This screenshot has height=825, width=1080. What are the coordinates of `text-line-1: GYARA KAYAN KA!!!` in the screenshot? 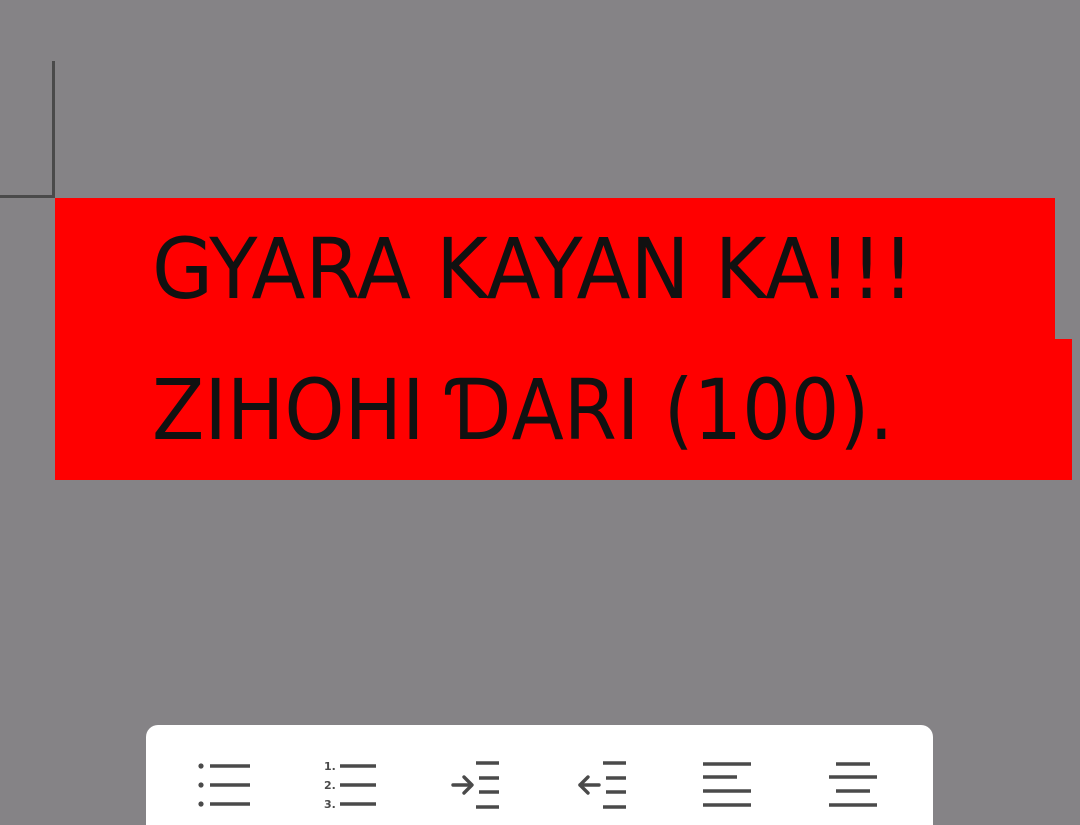 It's located at (533, 268).